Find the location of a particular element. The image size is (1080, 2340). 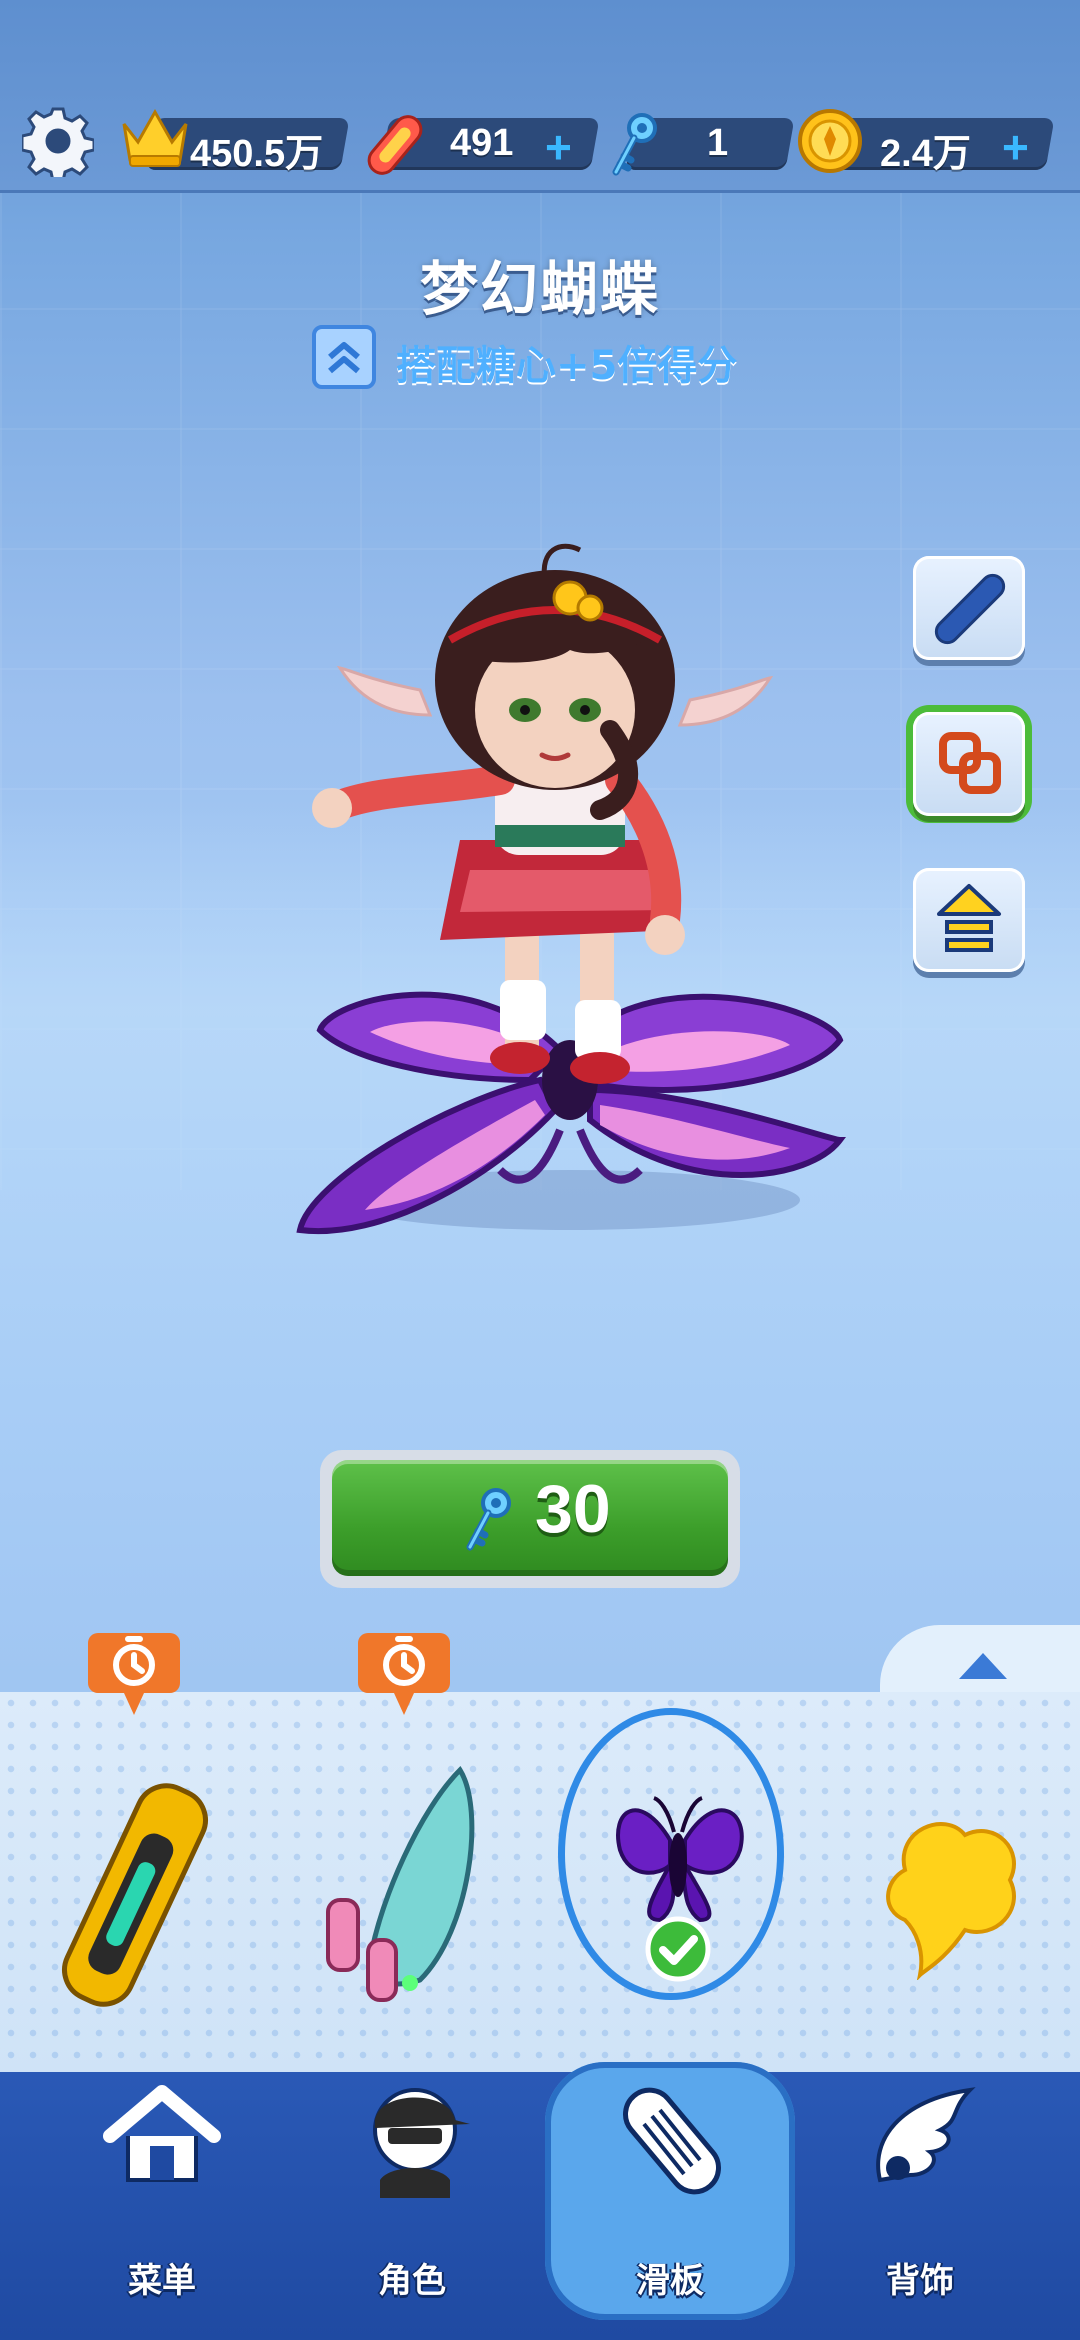

nav-label-back-decoration: 背饰 is located at coordinates (920, 2281).